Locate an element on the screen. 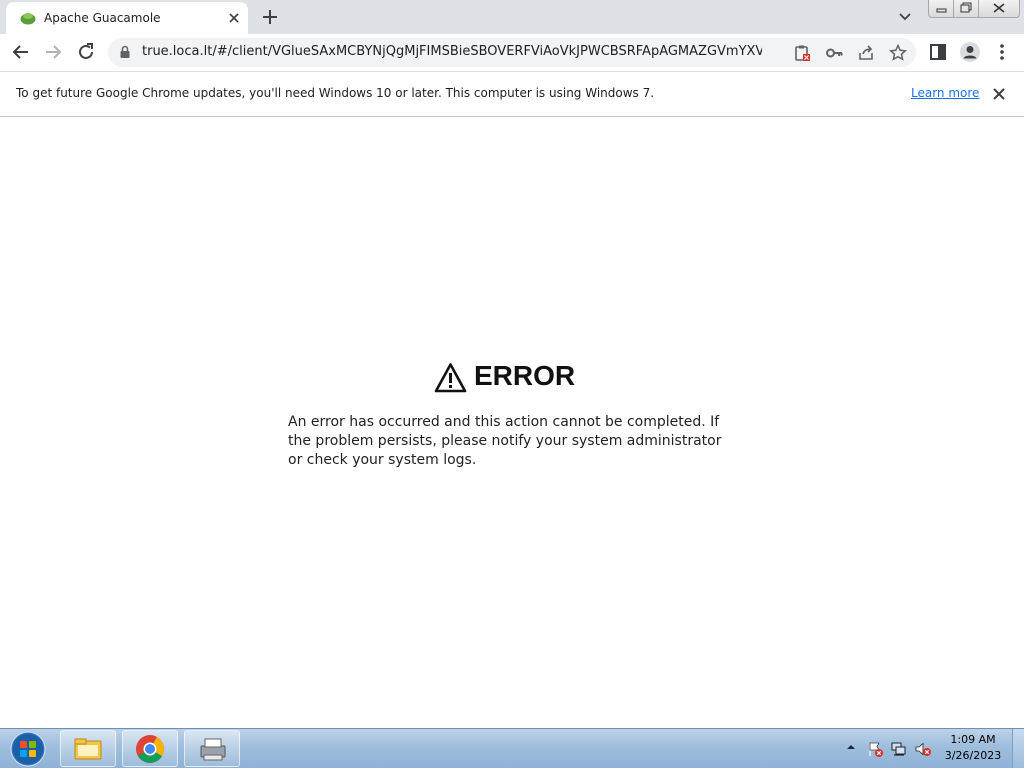 The image size is (1024, 770). error-title: ERROR is located at coordinates (525, 375).